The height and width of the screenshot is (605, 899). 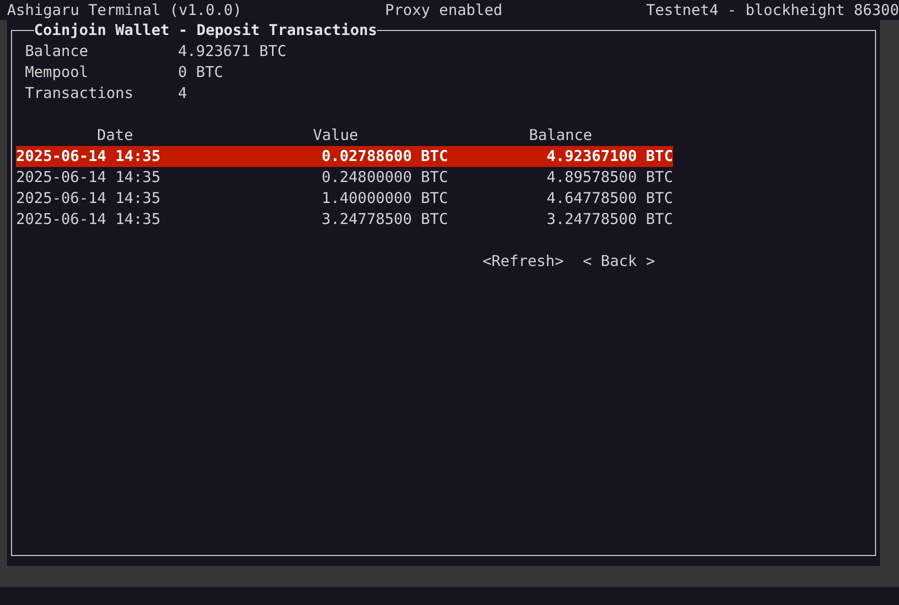 I want to click on summary-value: 4.923671 BTC, so click(x=232, y=51).